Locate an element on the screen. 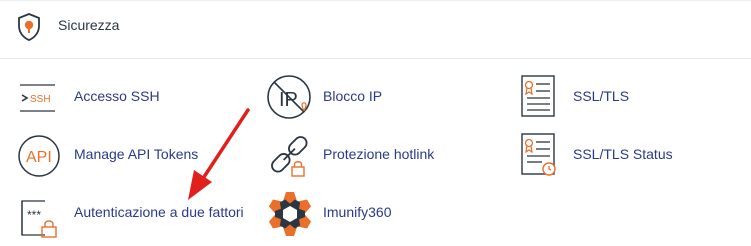  tool-label: Imunify360 is located at coordinates (357, 212).